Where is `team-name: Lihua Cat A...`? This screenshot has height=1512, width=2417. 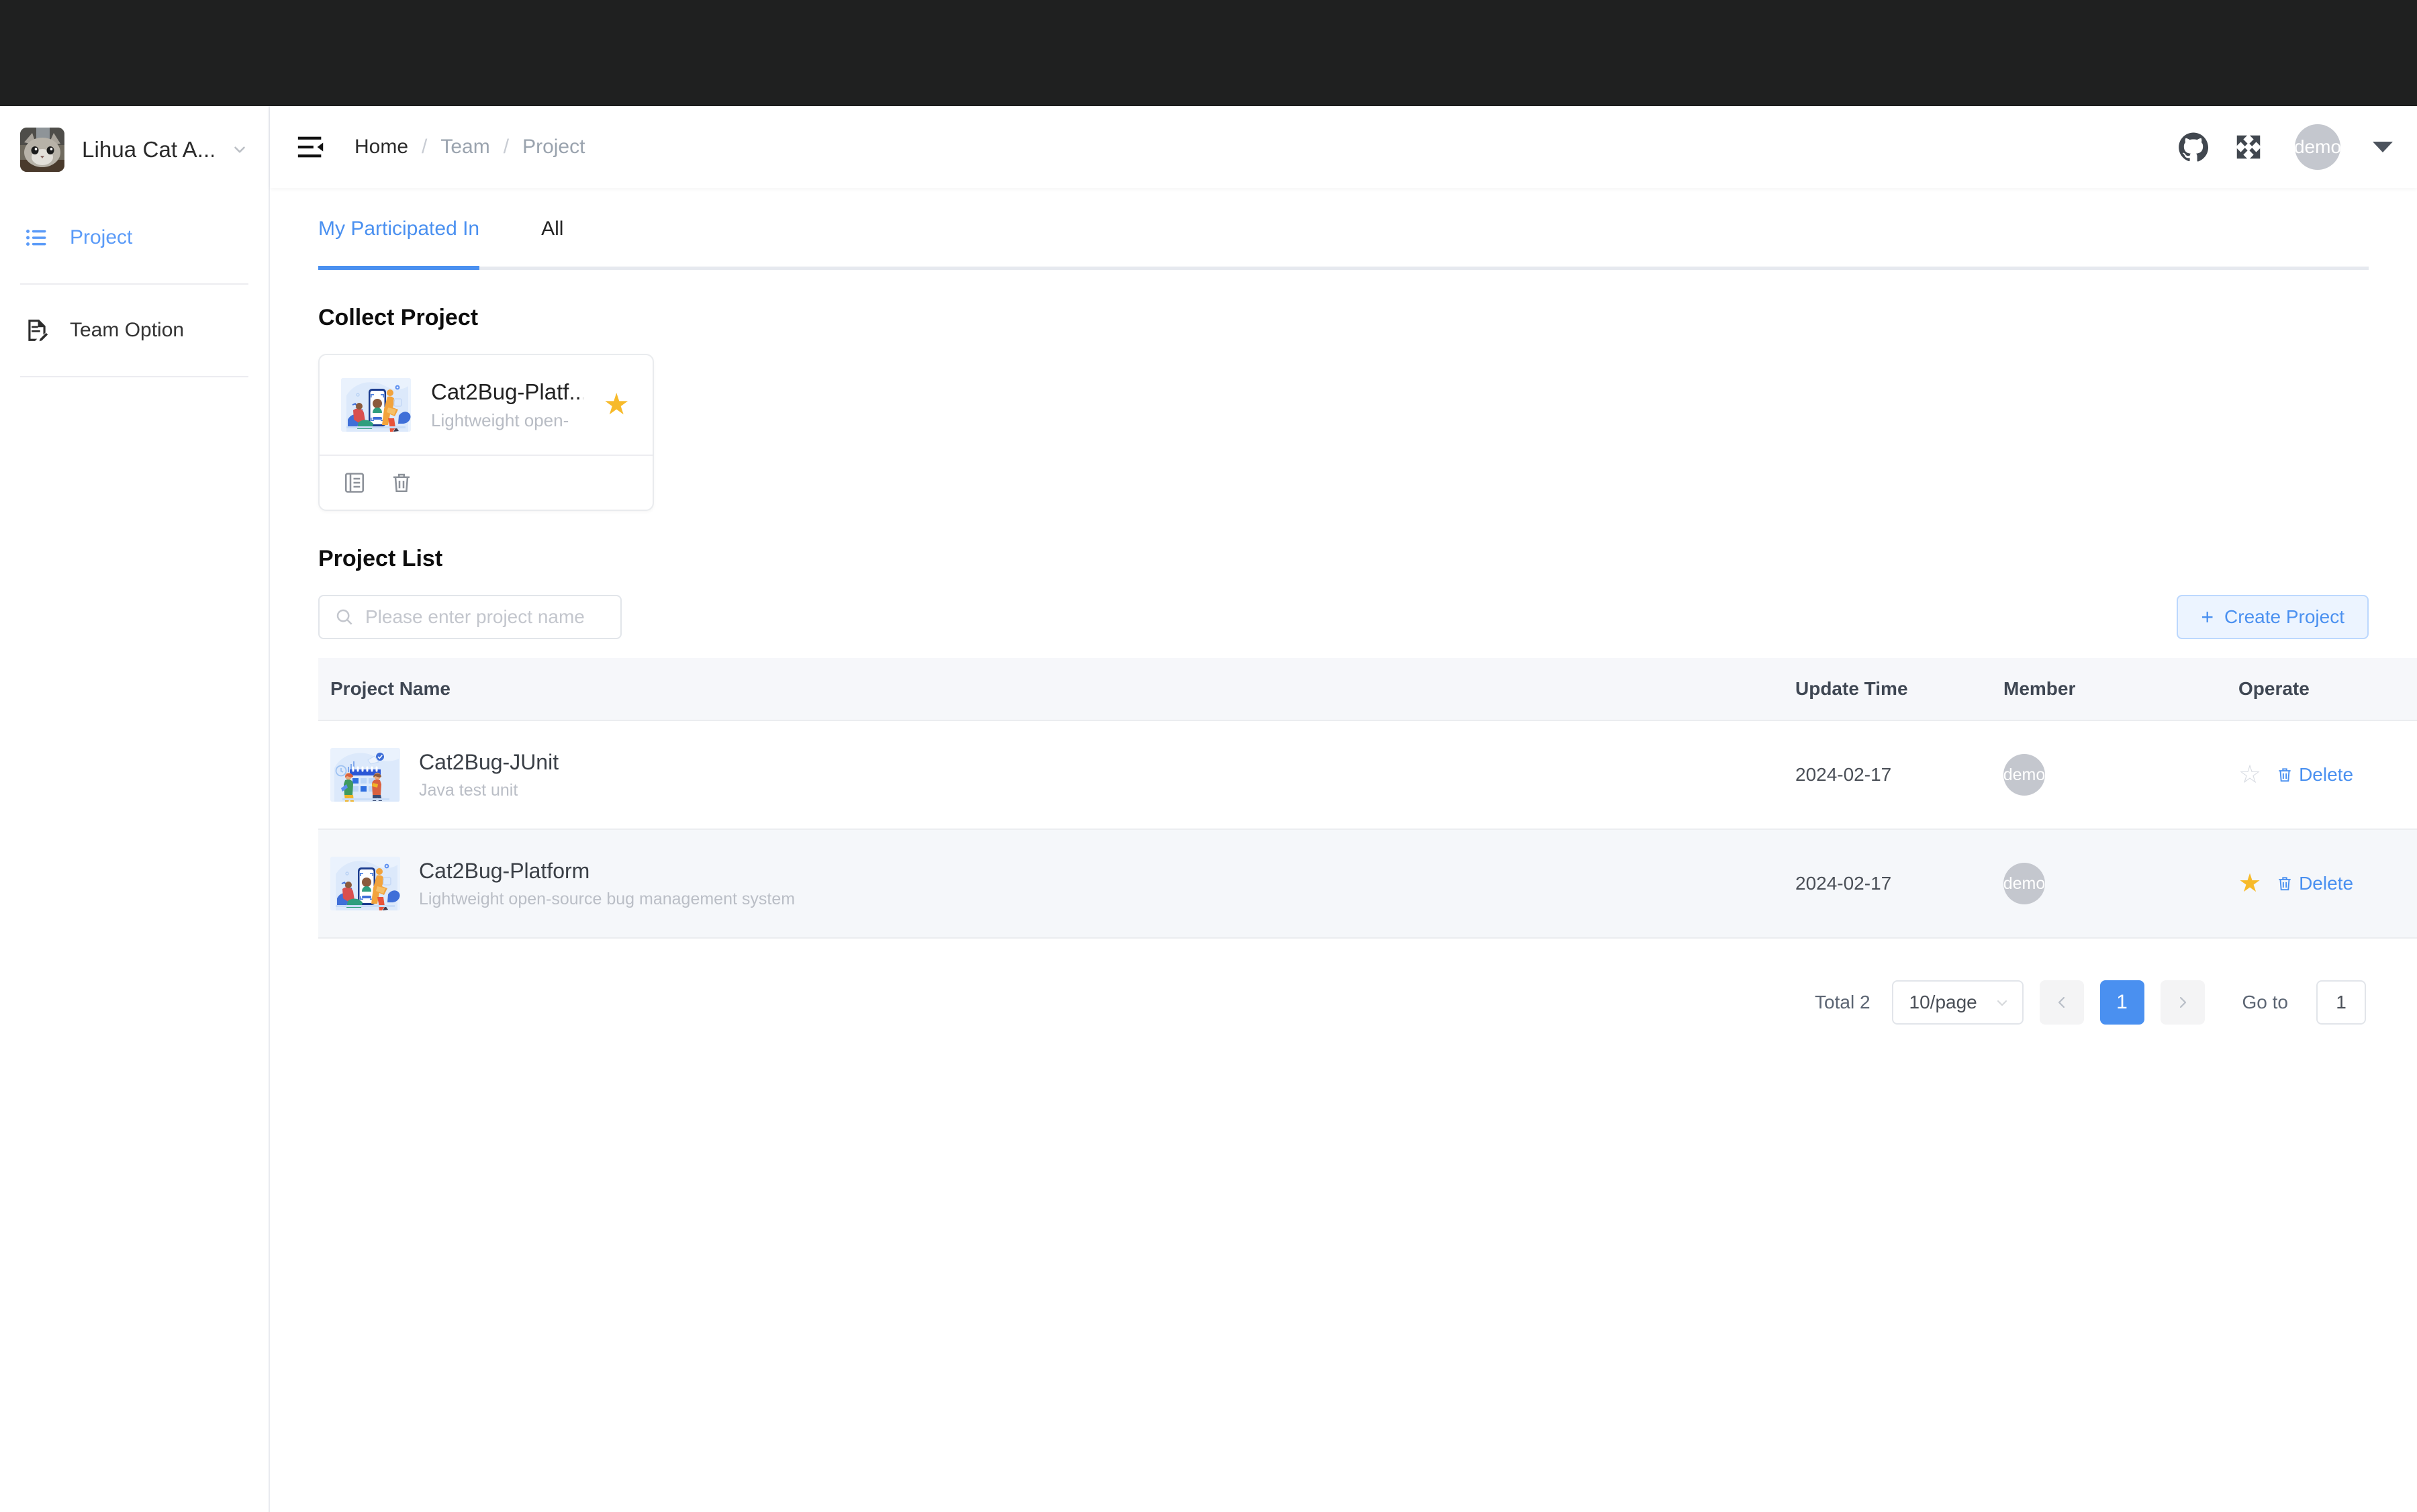 team-name: Lihua Cat A... is located at coordinates (148, 149).